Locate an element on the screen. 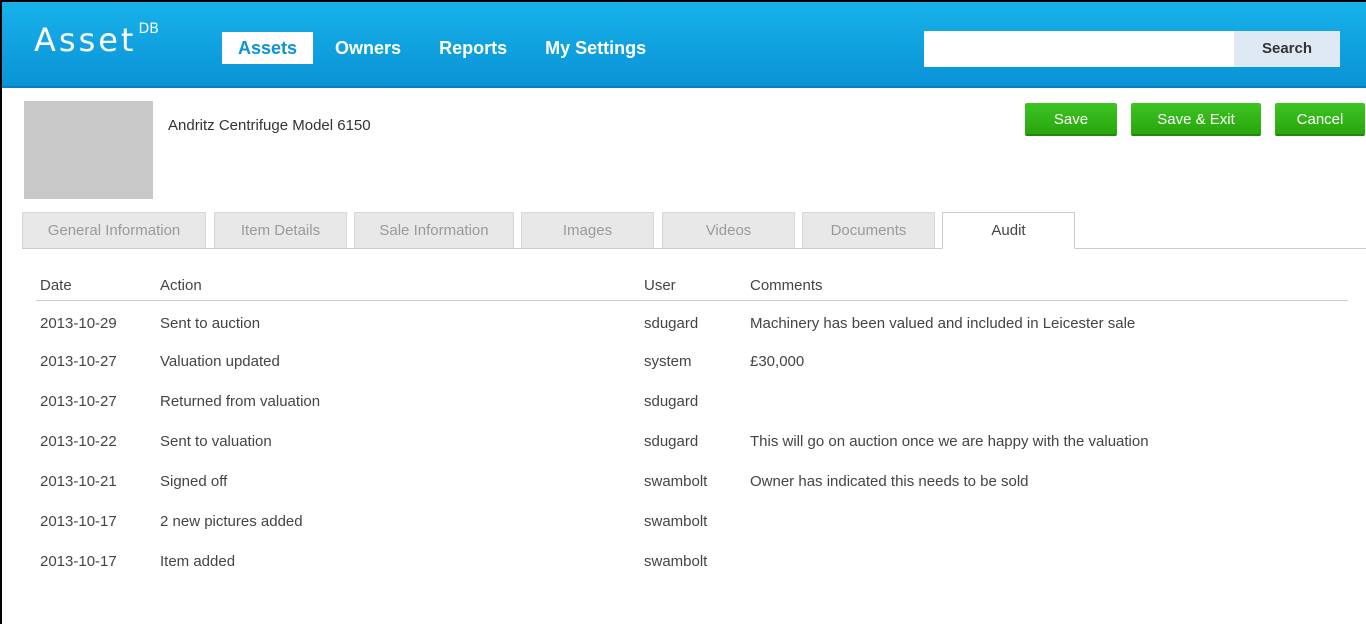 Image resolution: width=1366 pixels, height=624 pixels. cell-comments: £30,000 is located at coordinates (777, 361).